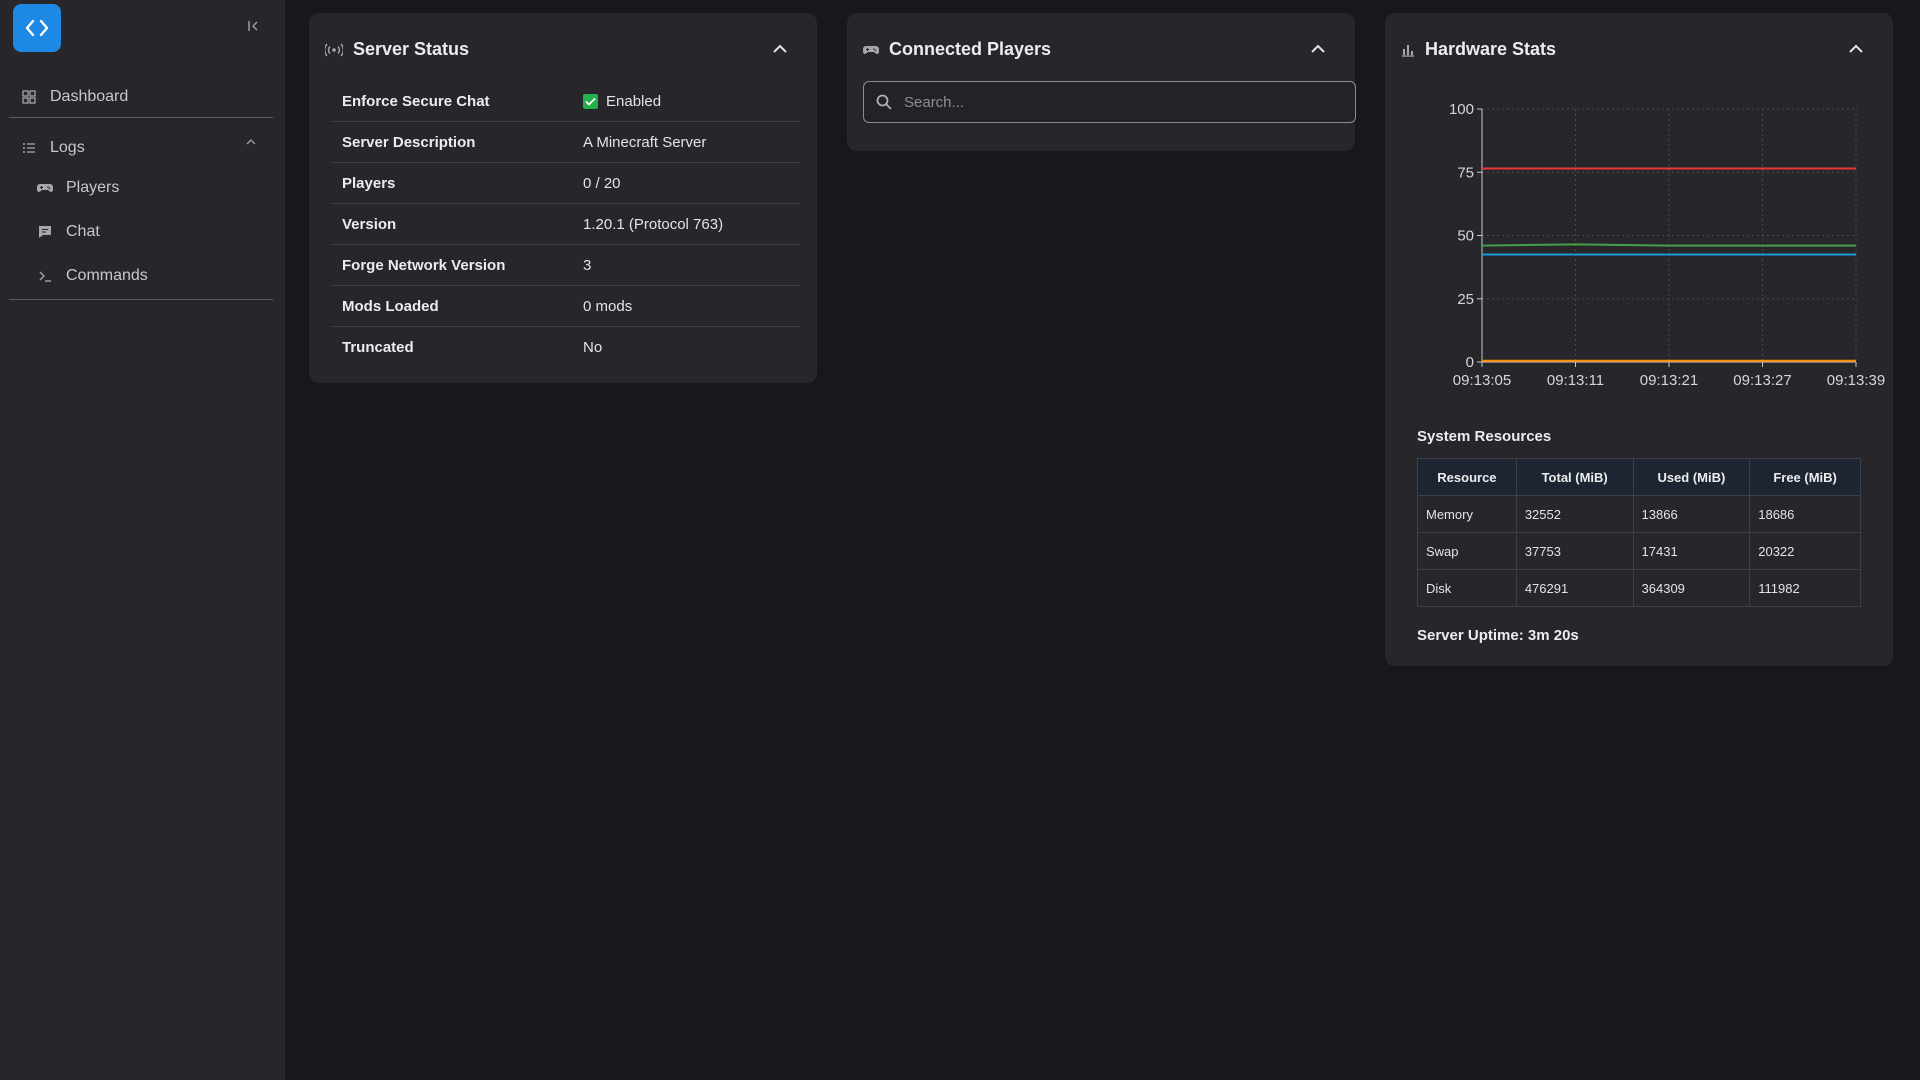 The image size is (1920, 1080). What do you see at coordinates (1574, 514) in the screenshot?
I see `table-cell: 32552` at bounding box center [1574, 514].